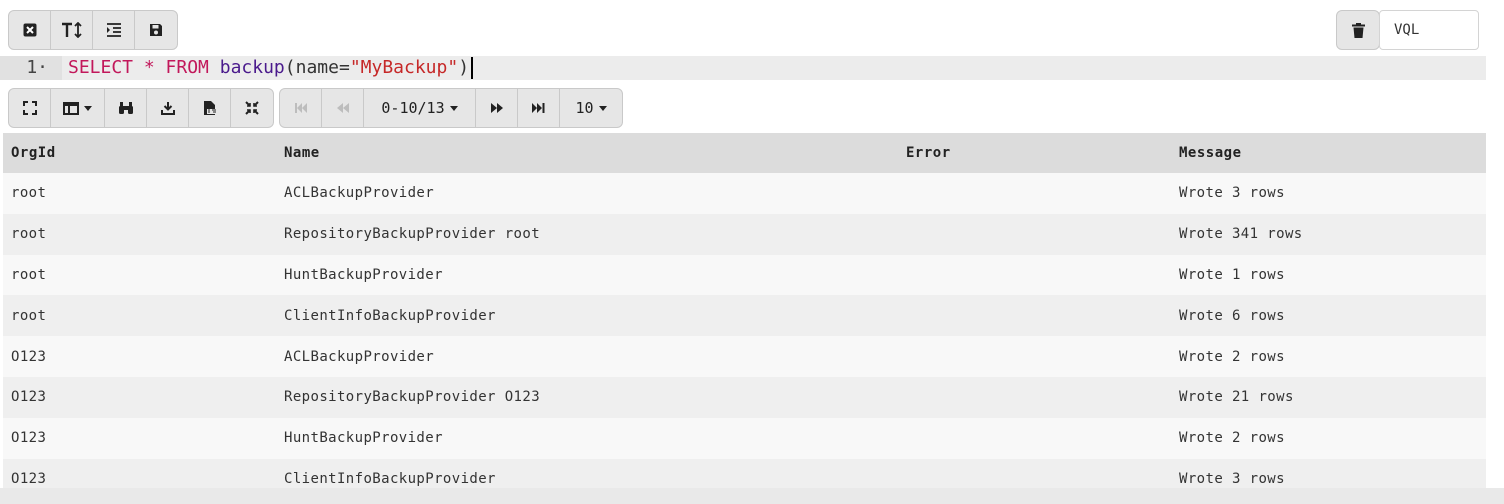 The height and width of the screenshot is (504, 1504). I want to click on table-row: root HuntBackupProvider Wrote 1 rows, so click(744, 275).